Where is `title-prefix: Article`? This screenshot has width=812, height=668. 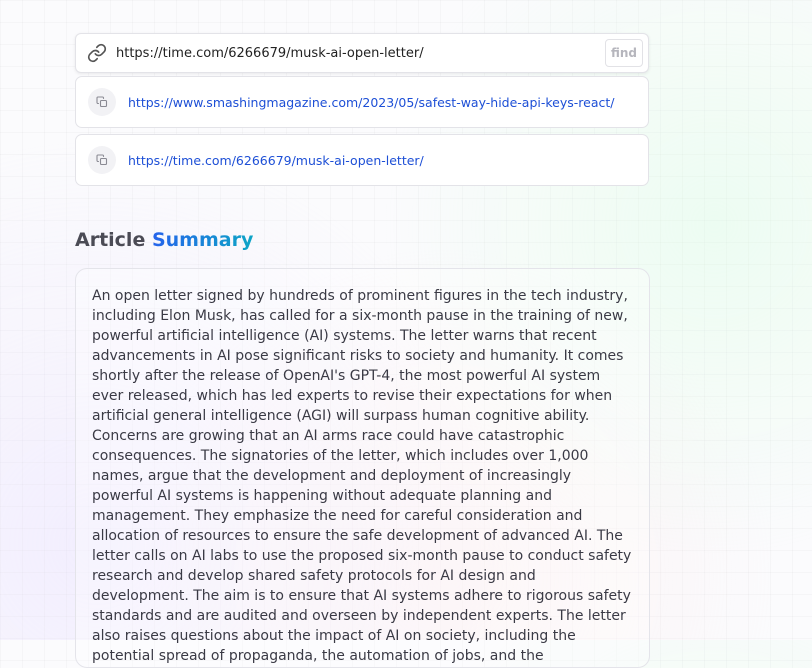 title-prefix: Article is located at coordinates (110, 240).